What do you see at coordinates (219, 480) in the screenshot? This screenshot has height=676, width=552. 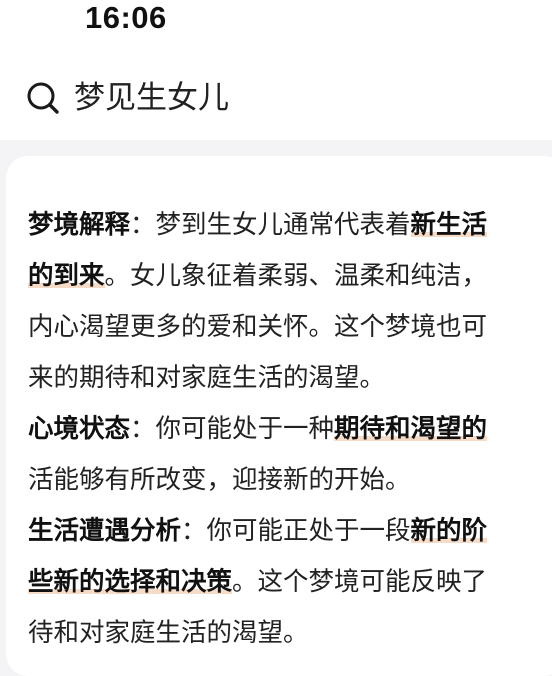 I see `answer-segment: 活能够有所改变，迎接新的开始。` at bounding box center [219, 480].